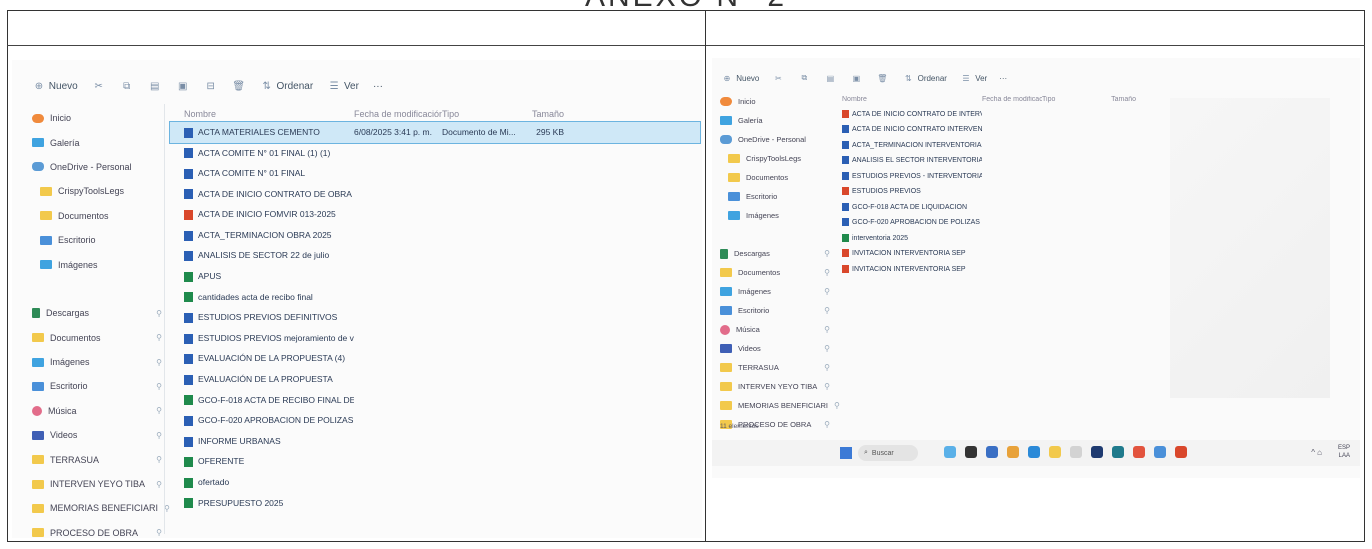  What do you see at coordinates (435, 462) in the screenshot?
I see `file-row: OFERENTE` at bounding box center [435, 462].